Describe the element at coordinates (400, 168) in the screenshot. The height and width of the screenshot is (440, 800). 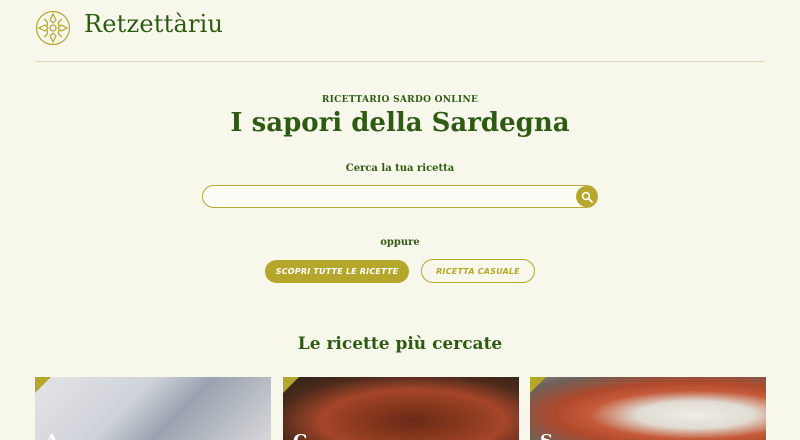
I see `search-label: Cerca la tua ricetta` at that location.